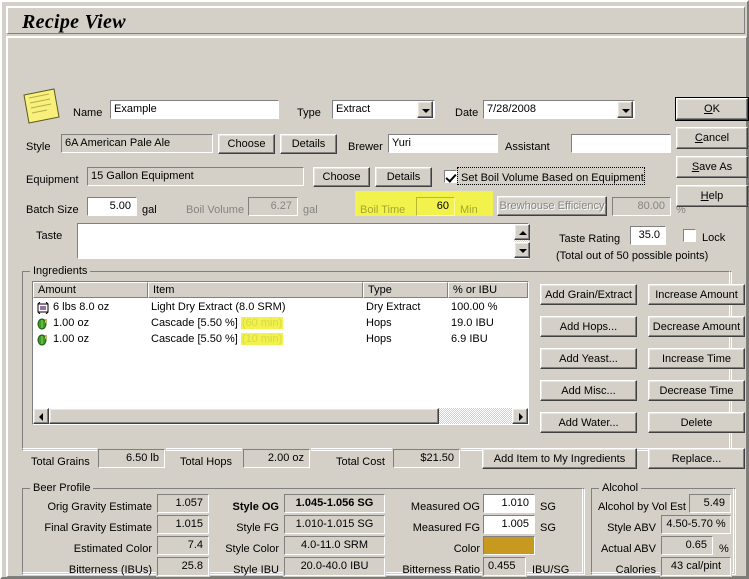 This screenshot has width=749, height=579. Describe the element at coordinates (194, 109) in the screenshot. I see `name-input: Example` at that location.